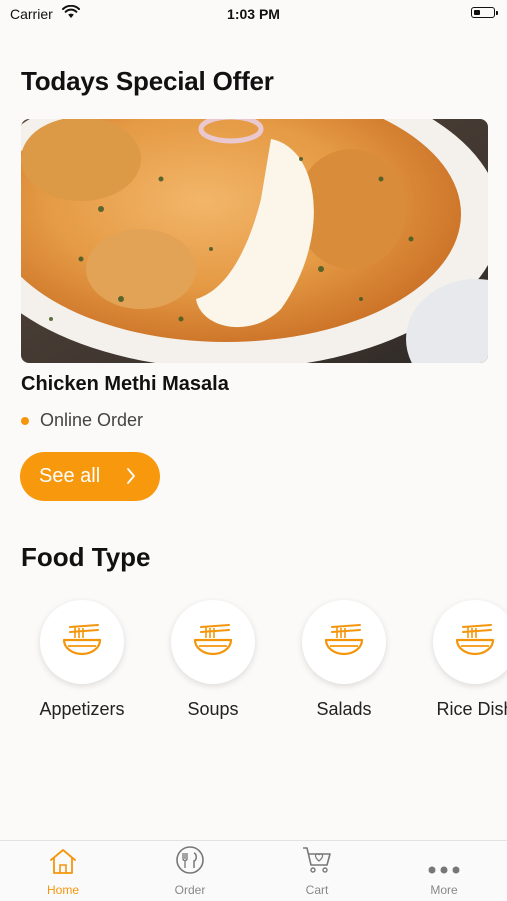 This screenshot has height=901, width=507. What do you see at coordinates (471, 709) in the screenshot?
I see `food-type-label: Rice Dish` at bounding box center [471, 709].